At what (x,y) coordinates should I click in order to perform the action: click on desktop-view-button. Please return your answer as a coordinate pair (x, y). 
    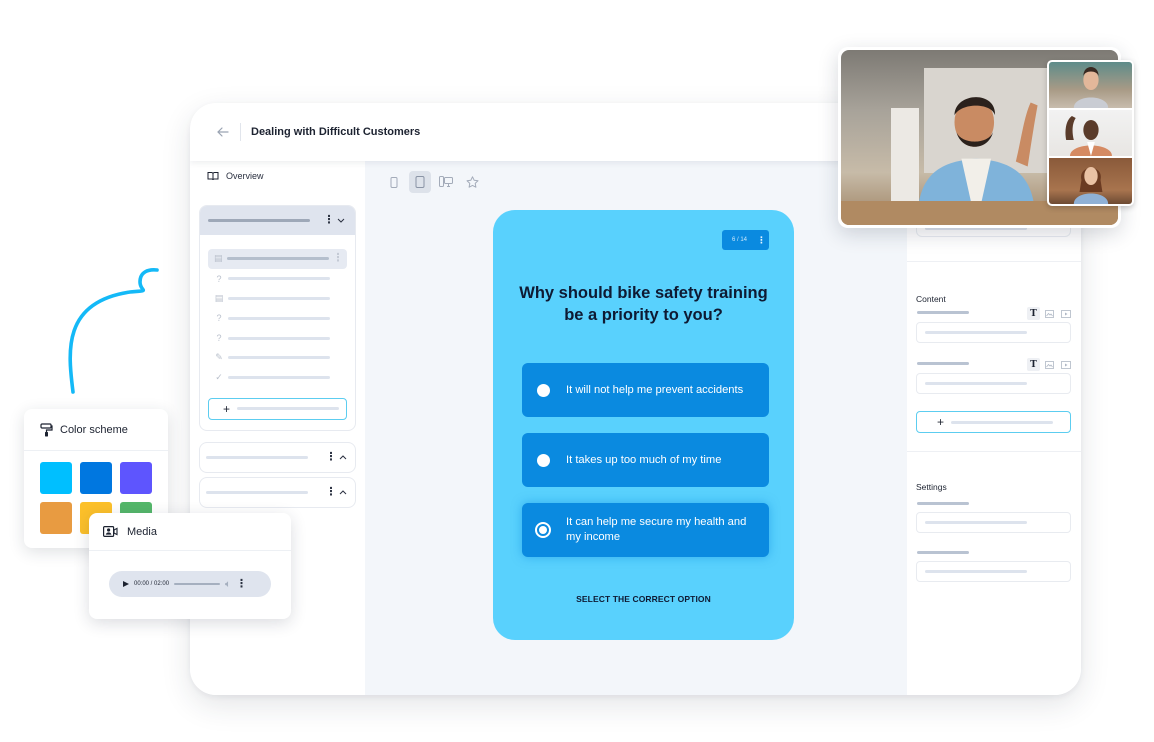
    Looking at the image, I should click on (446, 182).